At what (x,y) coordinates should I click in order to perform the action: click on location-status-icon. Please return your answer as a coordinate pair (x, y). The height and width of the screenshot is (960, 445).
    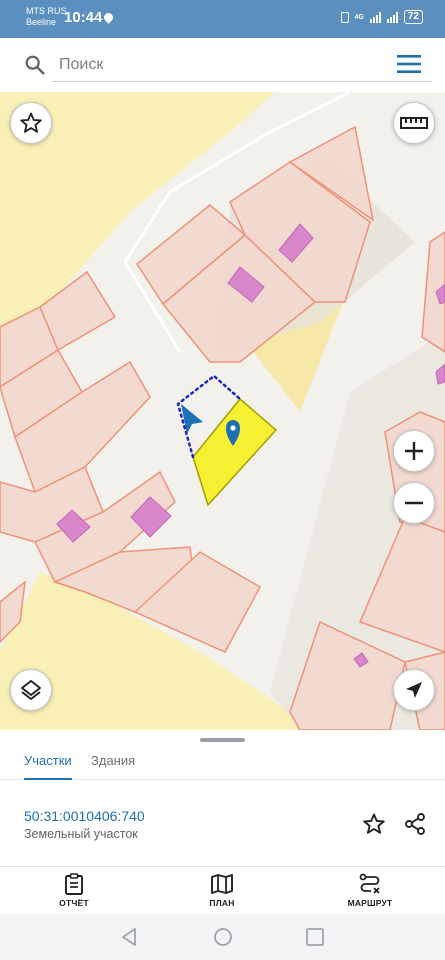
    Looking at the image, I should click on (108, 17).